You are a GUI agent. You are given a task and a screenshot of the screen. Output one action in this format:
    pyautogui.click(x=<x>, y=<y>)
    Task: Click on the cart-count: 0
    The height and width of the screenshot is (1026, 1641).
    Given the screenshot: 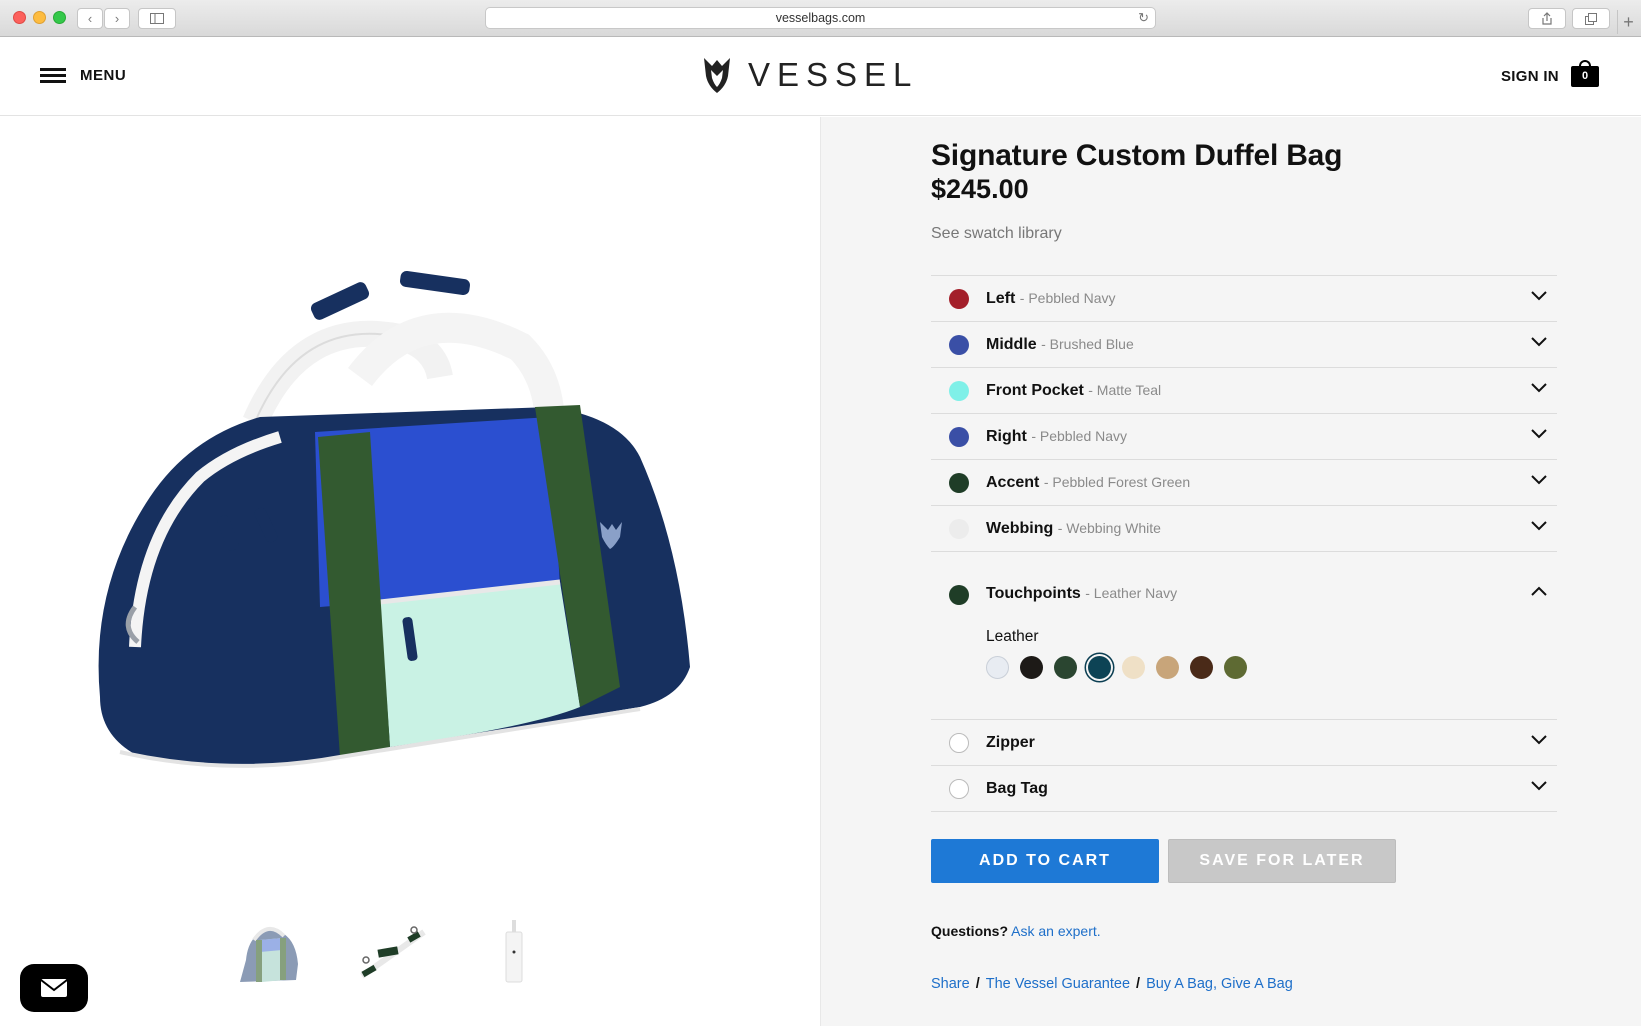 What is the action you would take?
    pyautogui.click(x=1585, y=76)
    